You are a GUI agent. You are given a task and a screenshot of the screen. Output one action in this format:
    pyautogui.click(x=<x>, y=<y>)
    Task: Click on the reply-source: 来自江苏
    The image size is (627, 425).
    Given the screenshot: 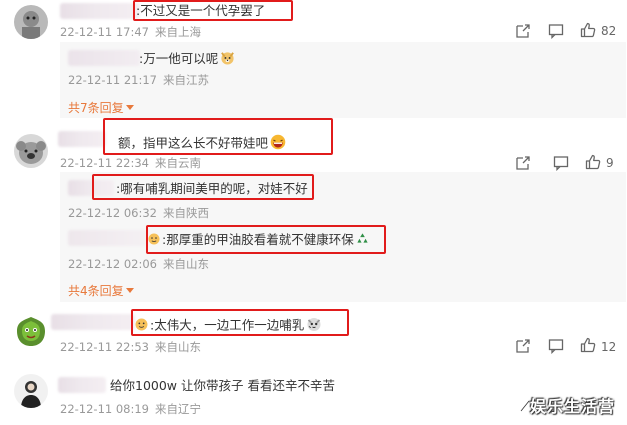 What is the action you would take?
    pyautogui.click(x=186, y=80)
    